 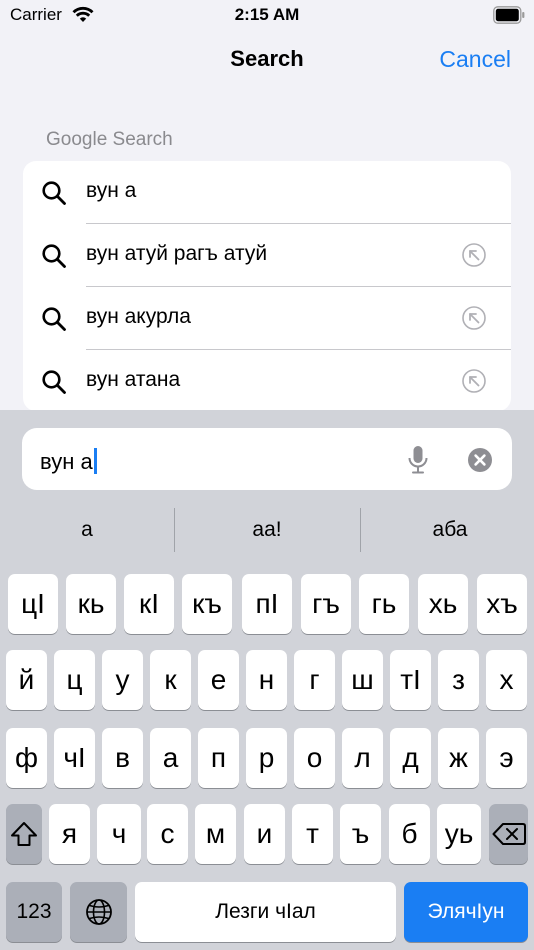 What do you see at coordinates (410, 758) in the screenshot?
I see `key: д` at bounding box center [410, 758].